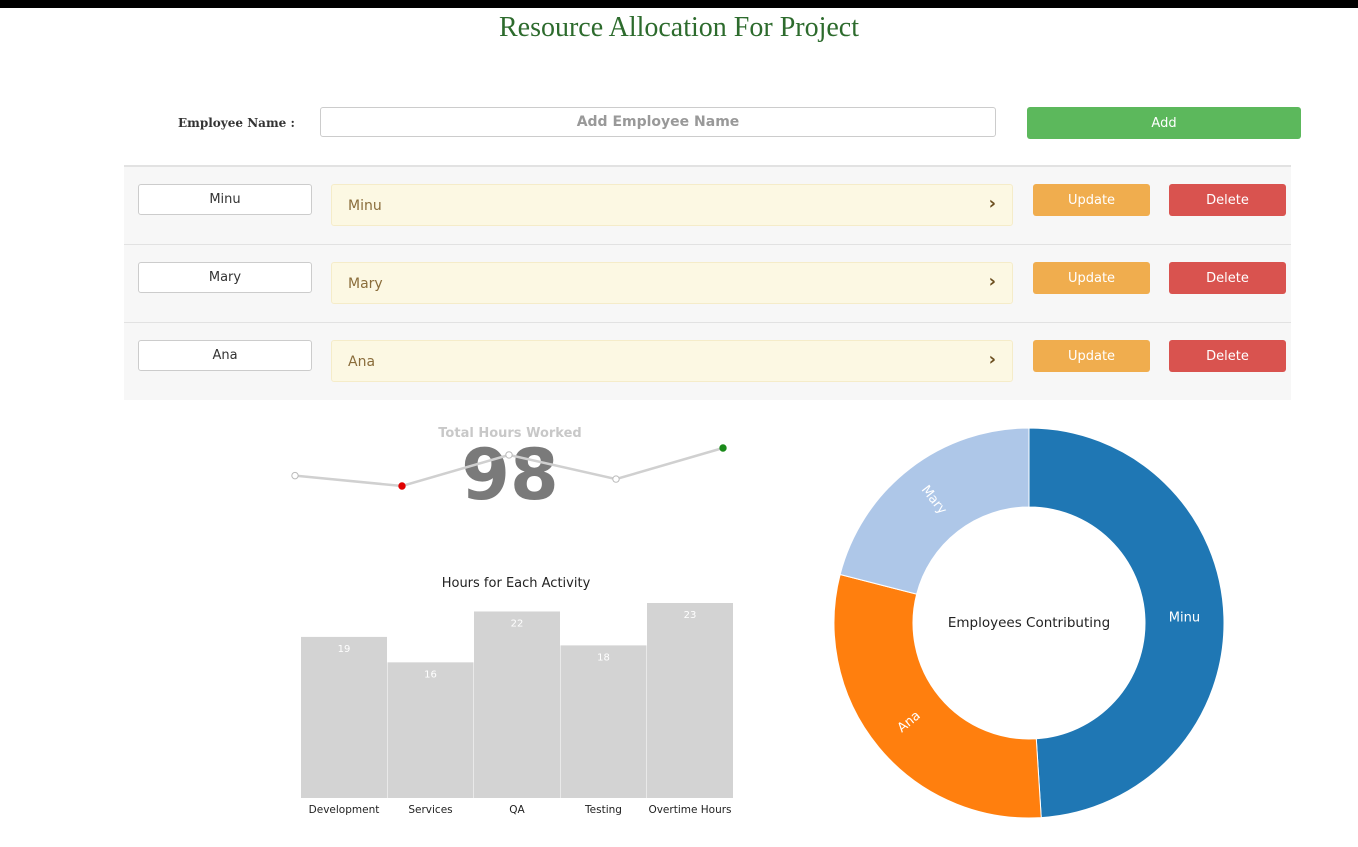 The width and height of the screenshot is (1358, 847). Describe the element at coordinates (603, 810) in the screenshot. I see `bar-category-label: Testing` at that location.